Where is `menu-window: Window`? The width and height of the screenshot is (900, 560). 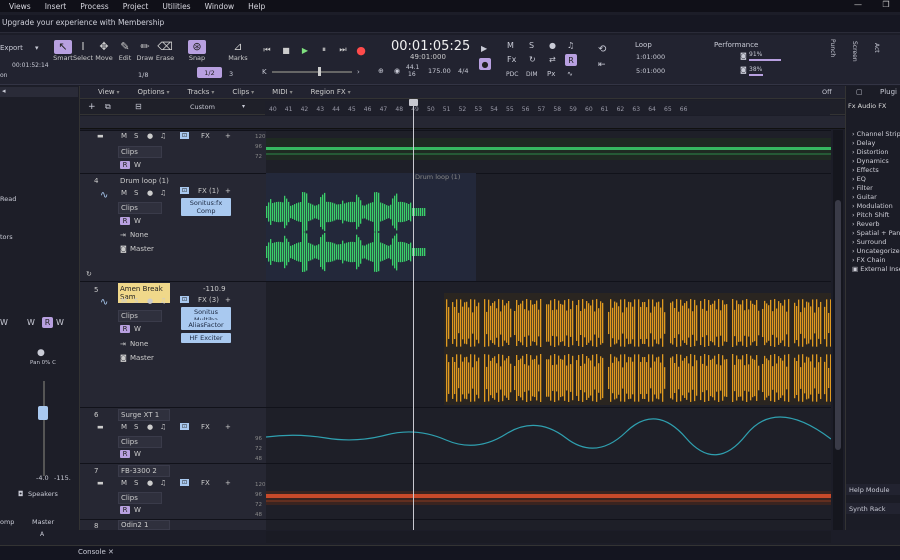 menu-window: Window is located at coordinates (220, 6).